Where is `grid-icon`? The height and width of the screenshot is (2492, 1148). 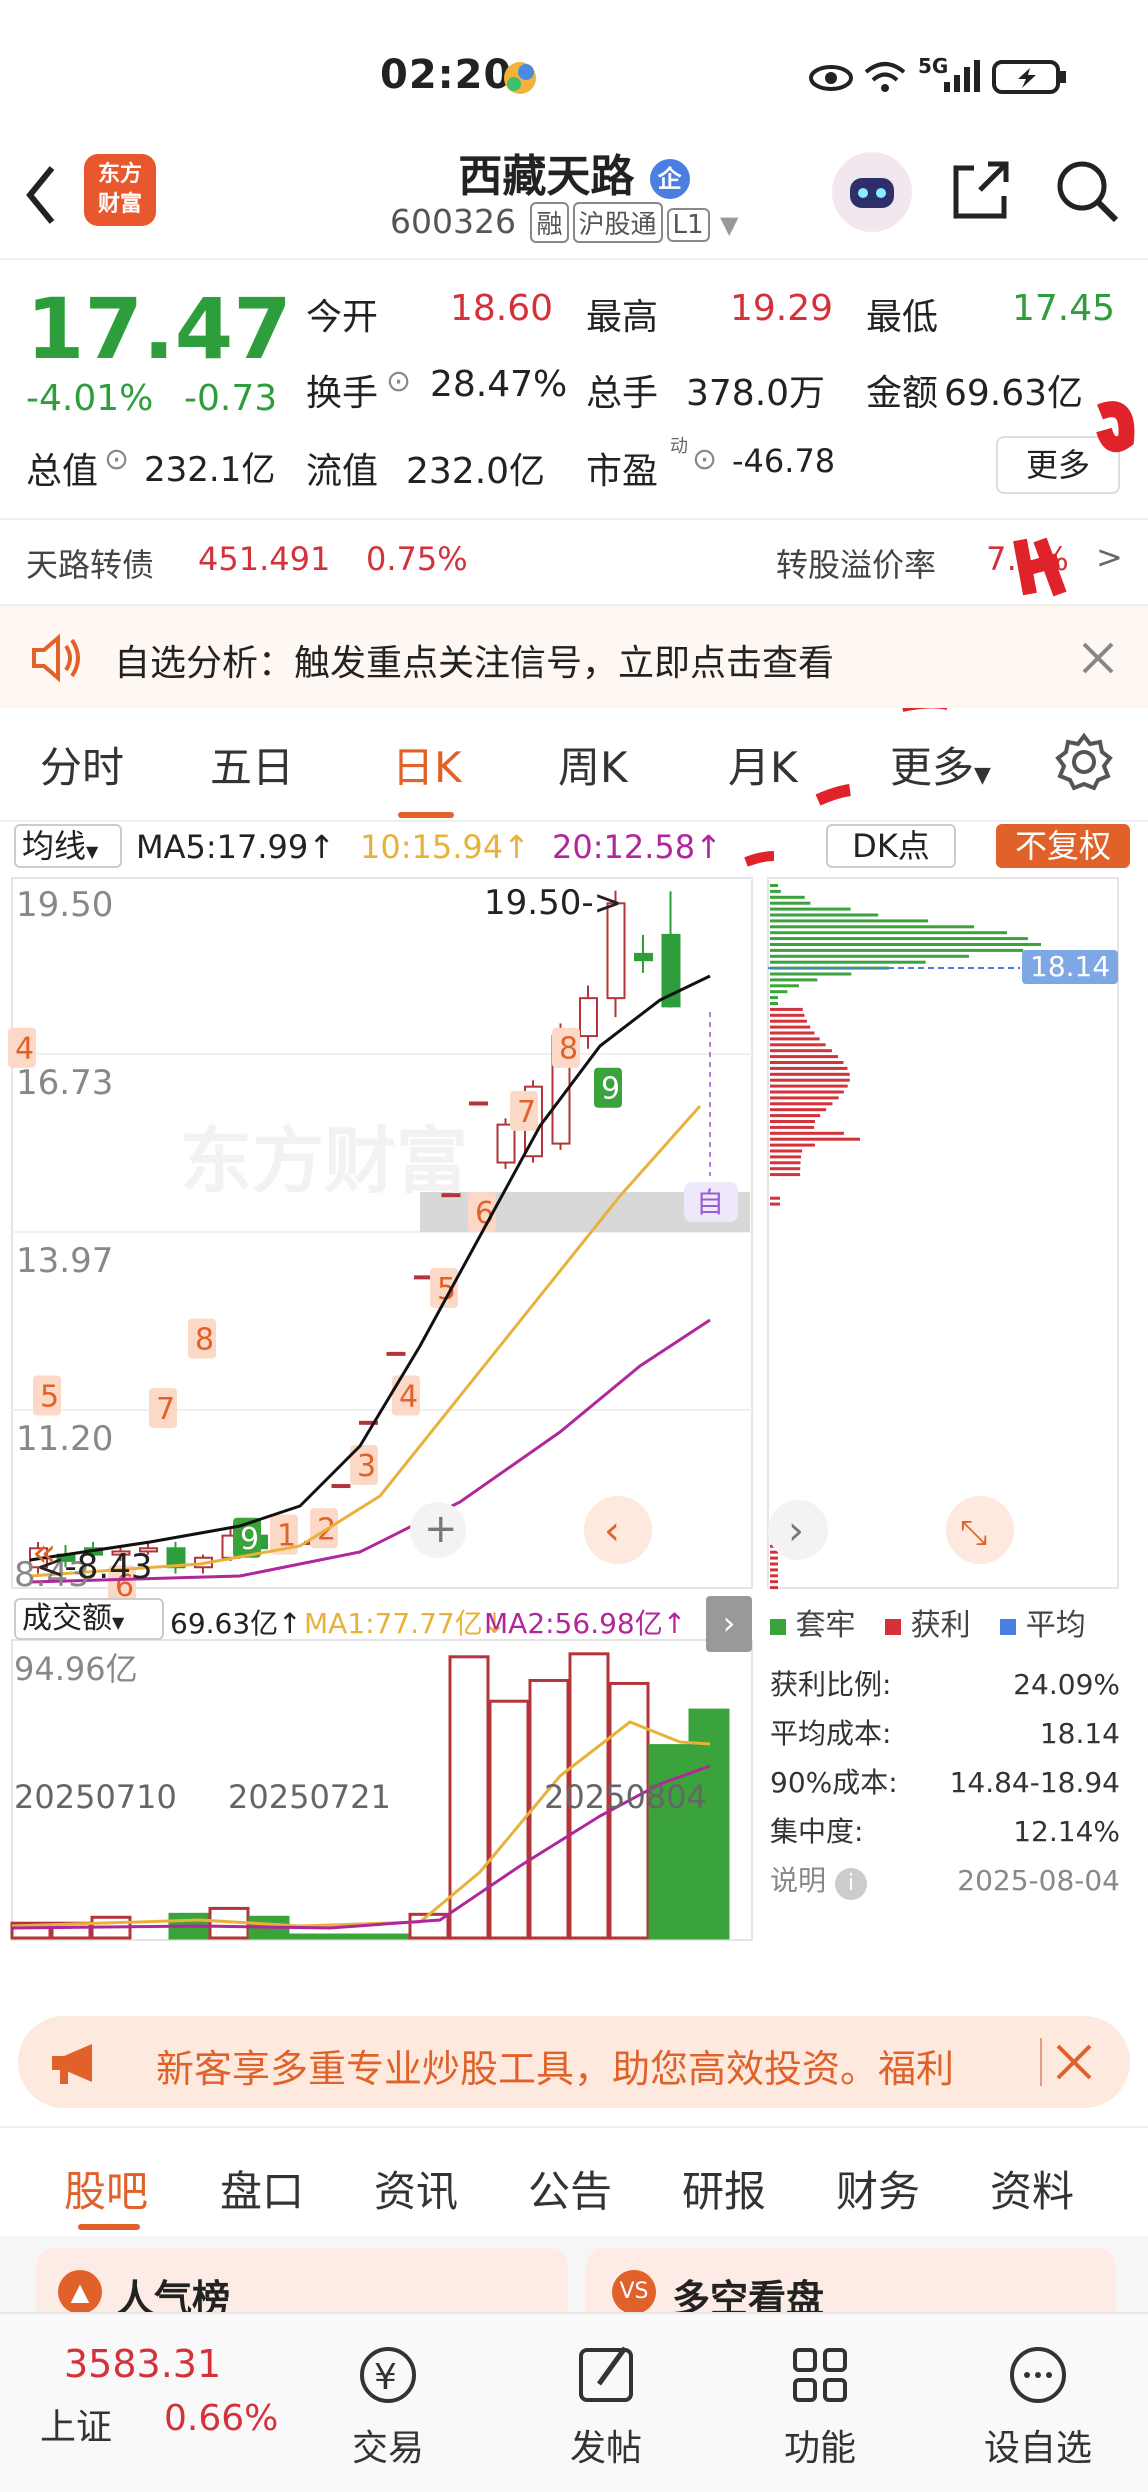
grid-icon is located at coordinates (820, 2375).